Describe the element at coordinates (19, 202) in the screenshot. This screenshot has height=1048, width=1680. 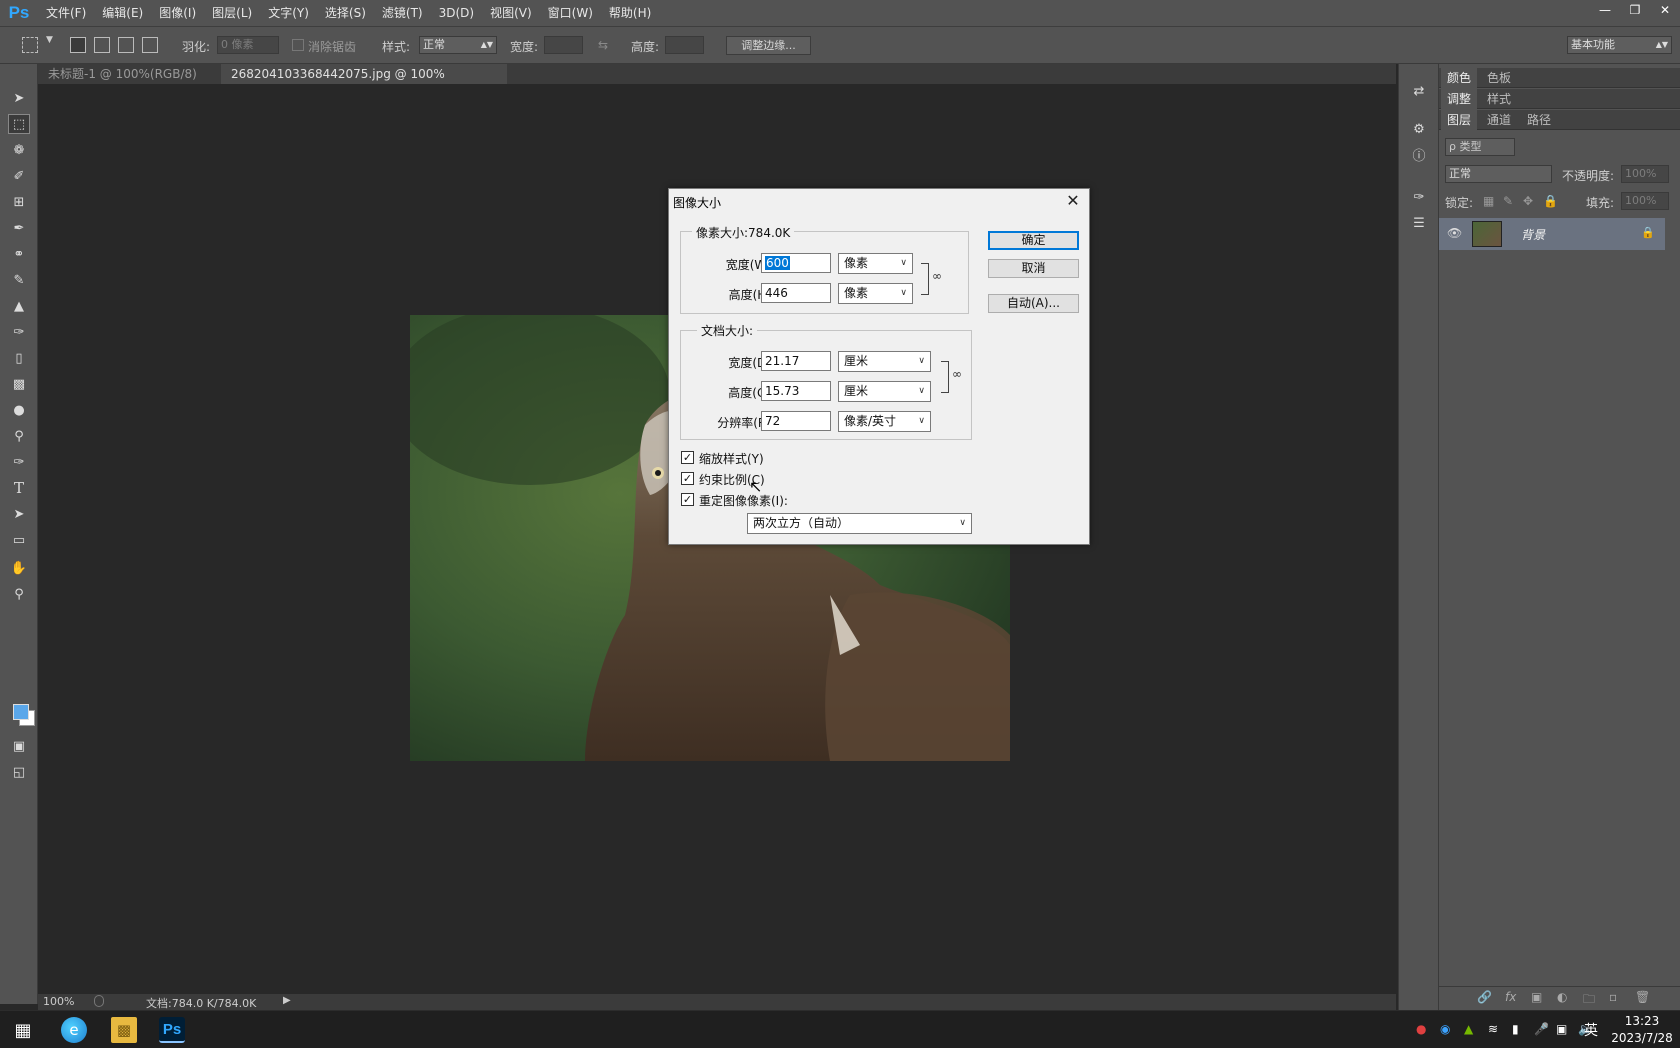
I see `crop-tool-icon: ⊞` at that location.